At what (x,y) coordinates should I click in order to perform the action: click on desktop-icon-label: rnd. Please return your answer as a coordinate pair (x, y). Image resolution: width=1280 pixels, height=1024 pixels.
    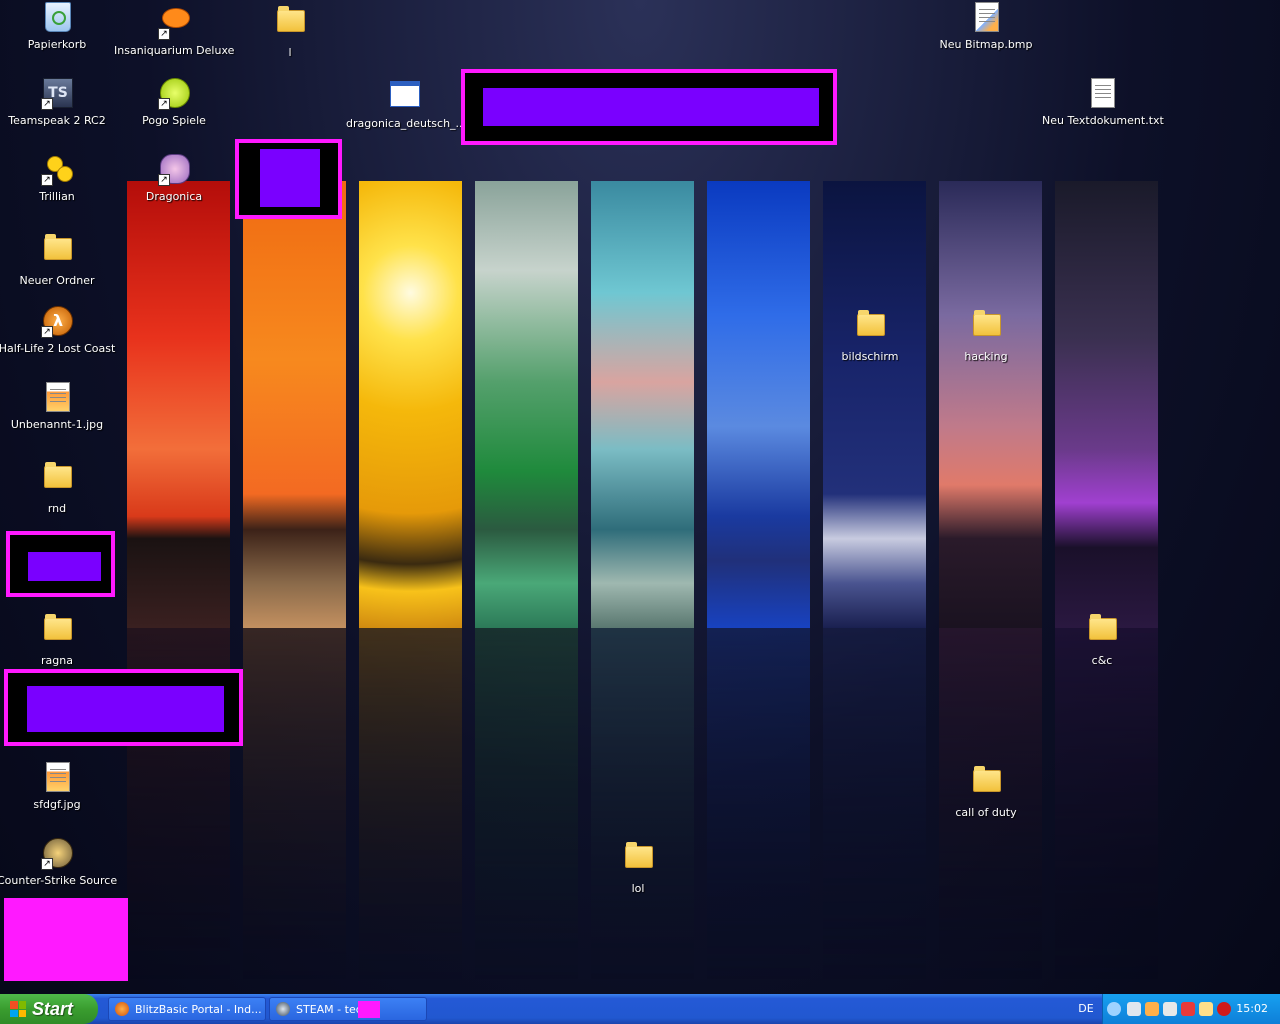
    Looking at the image, I should click on (57, 508).